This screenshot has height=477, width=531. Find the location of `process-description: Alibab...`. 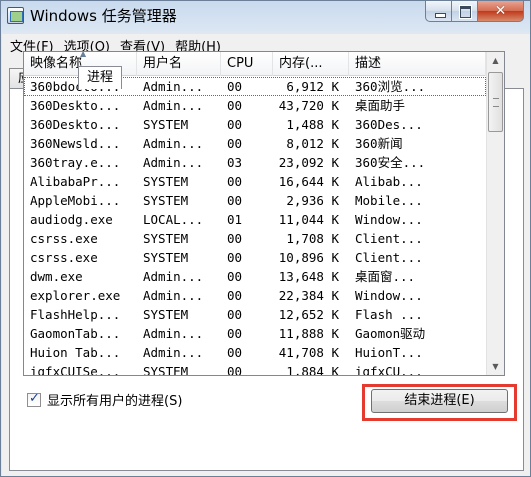

process-description: Alibab... is located at coordinates (389, 181).